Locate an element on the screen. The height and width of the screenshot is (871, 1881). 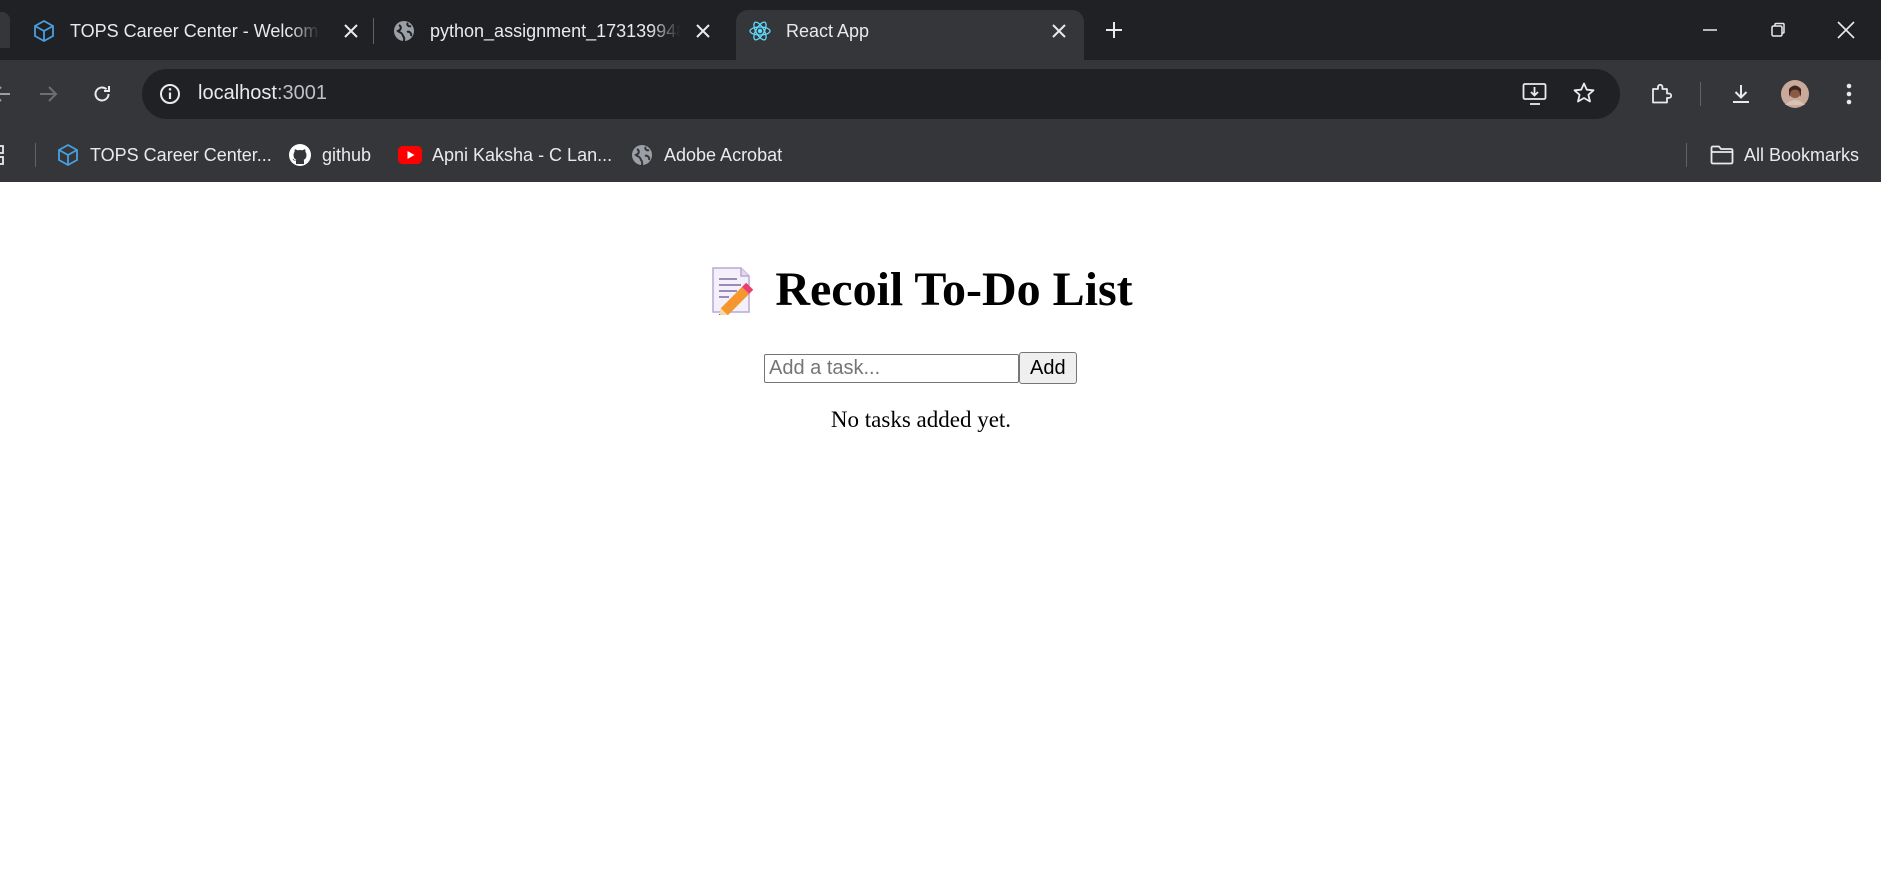
downloads-button is located at coordinates (1741, 94).